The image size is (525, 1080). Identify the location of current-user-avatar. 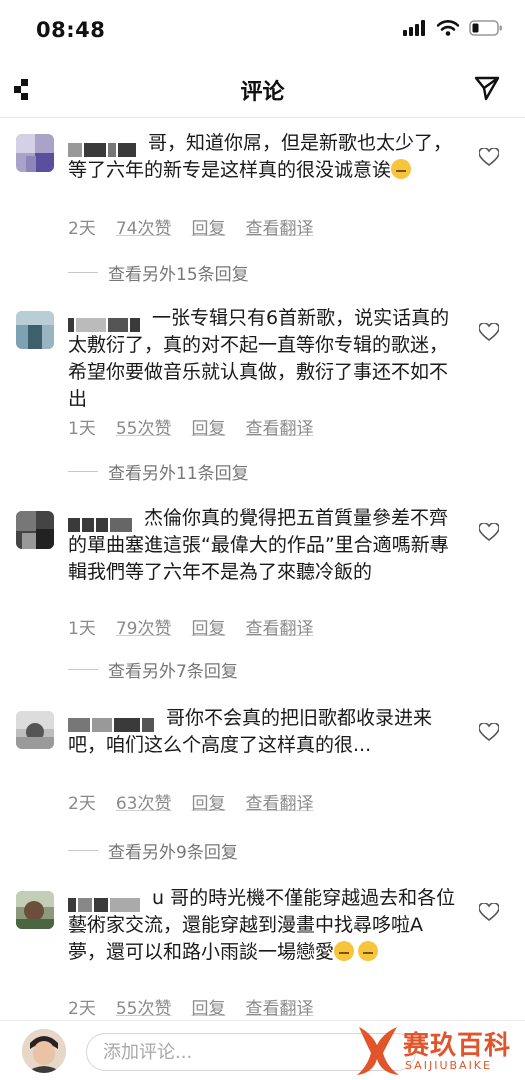
(44, 1051).